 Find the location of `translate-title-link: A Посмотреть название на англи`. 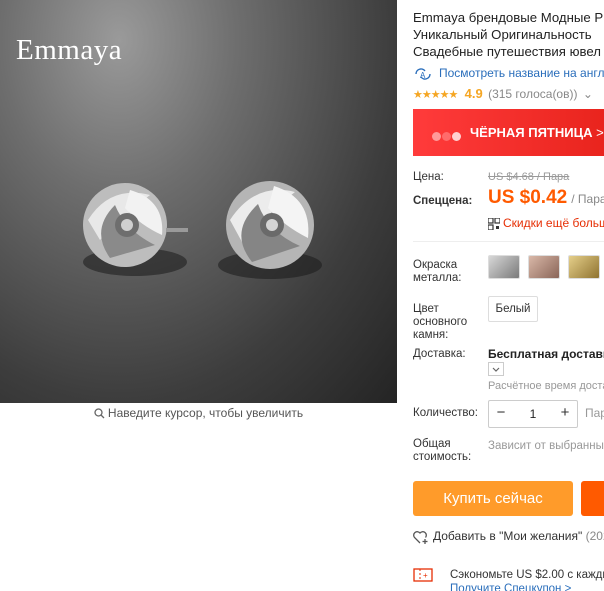

translate-title-link: A Посмотреть название на англи is located at coordinates (508, 73).